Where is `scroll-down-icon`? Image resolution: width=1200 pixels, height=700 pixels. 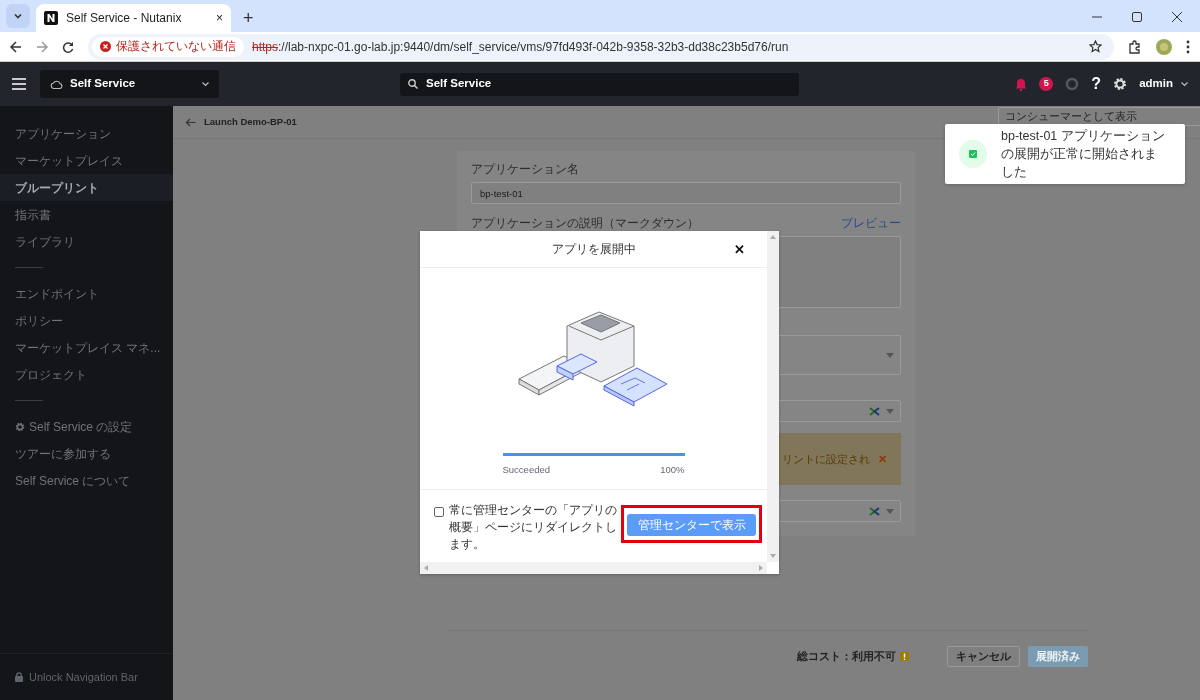 scroll-down-icon is located at coordinates (773, 556).